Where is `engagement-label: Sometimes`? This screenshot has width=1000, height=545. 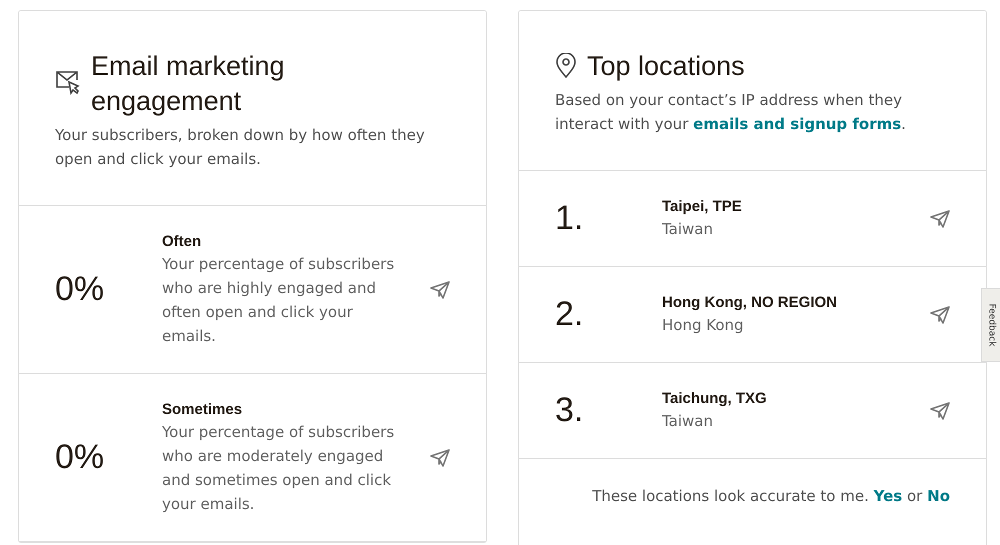
engagement-label: Sometimes is located at coordinates (203, 410).